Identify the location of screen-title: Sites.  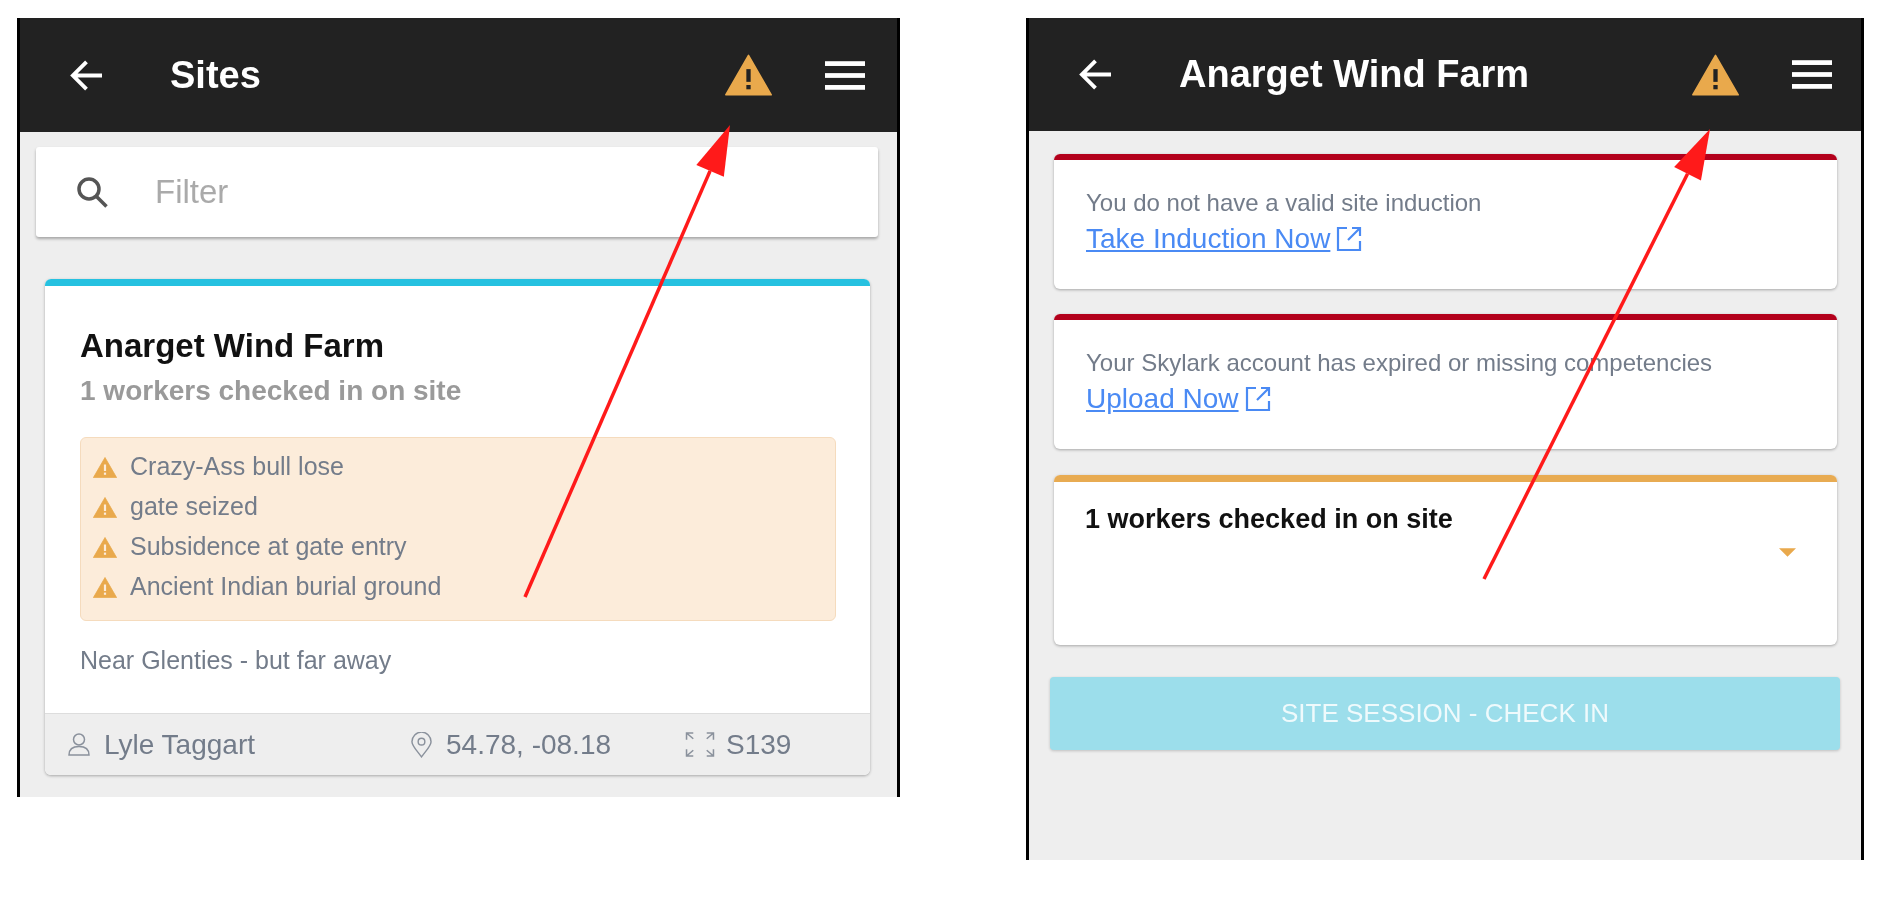
(215, 75).